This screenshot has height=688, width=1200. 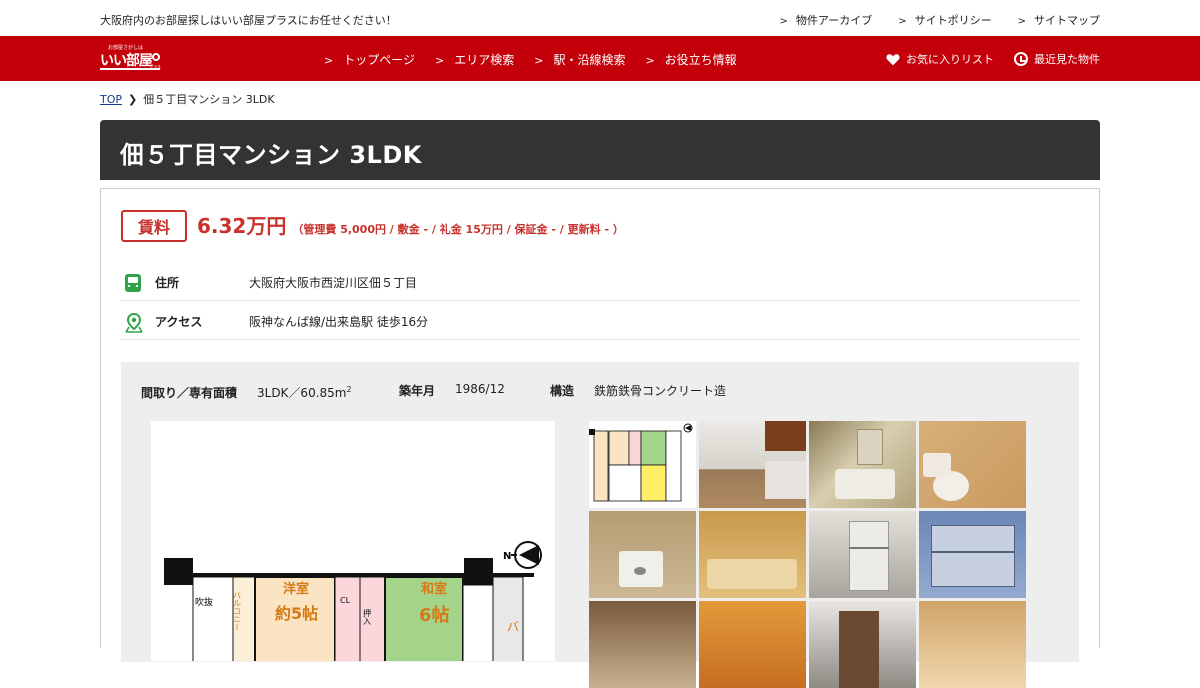 I want to click on svg-text: N, so click(x=507, y=556).